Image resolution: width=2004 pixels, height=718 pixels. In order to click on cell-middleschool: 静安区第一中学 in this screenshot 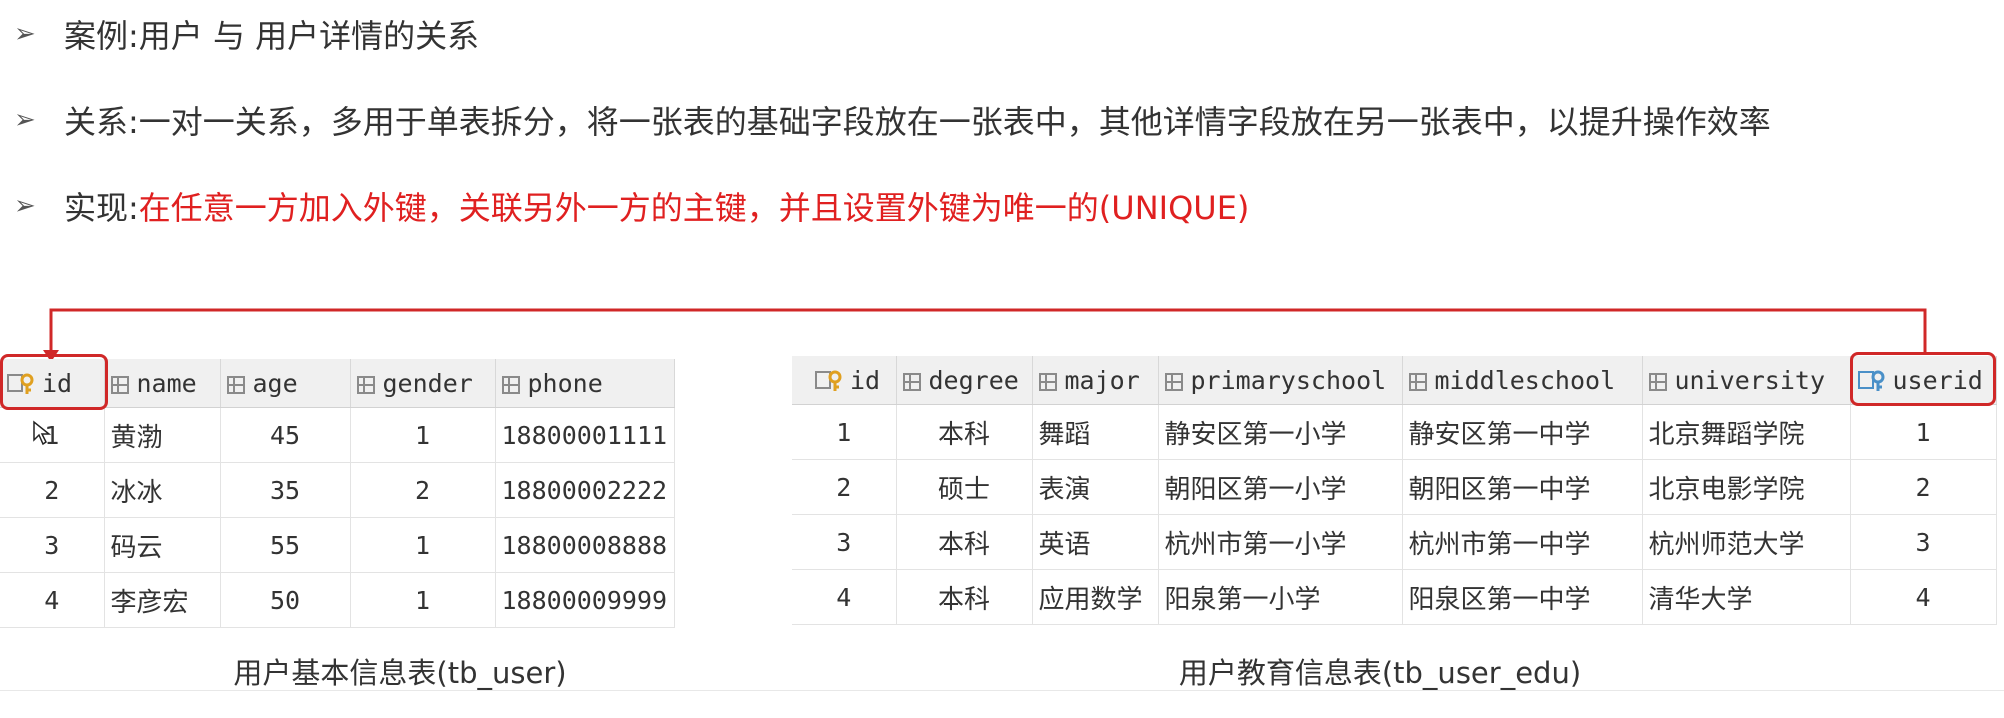, I will do `click(1522, 432)`.